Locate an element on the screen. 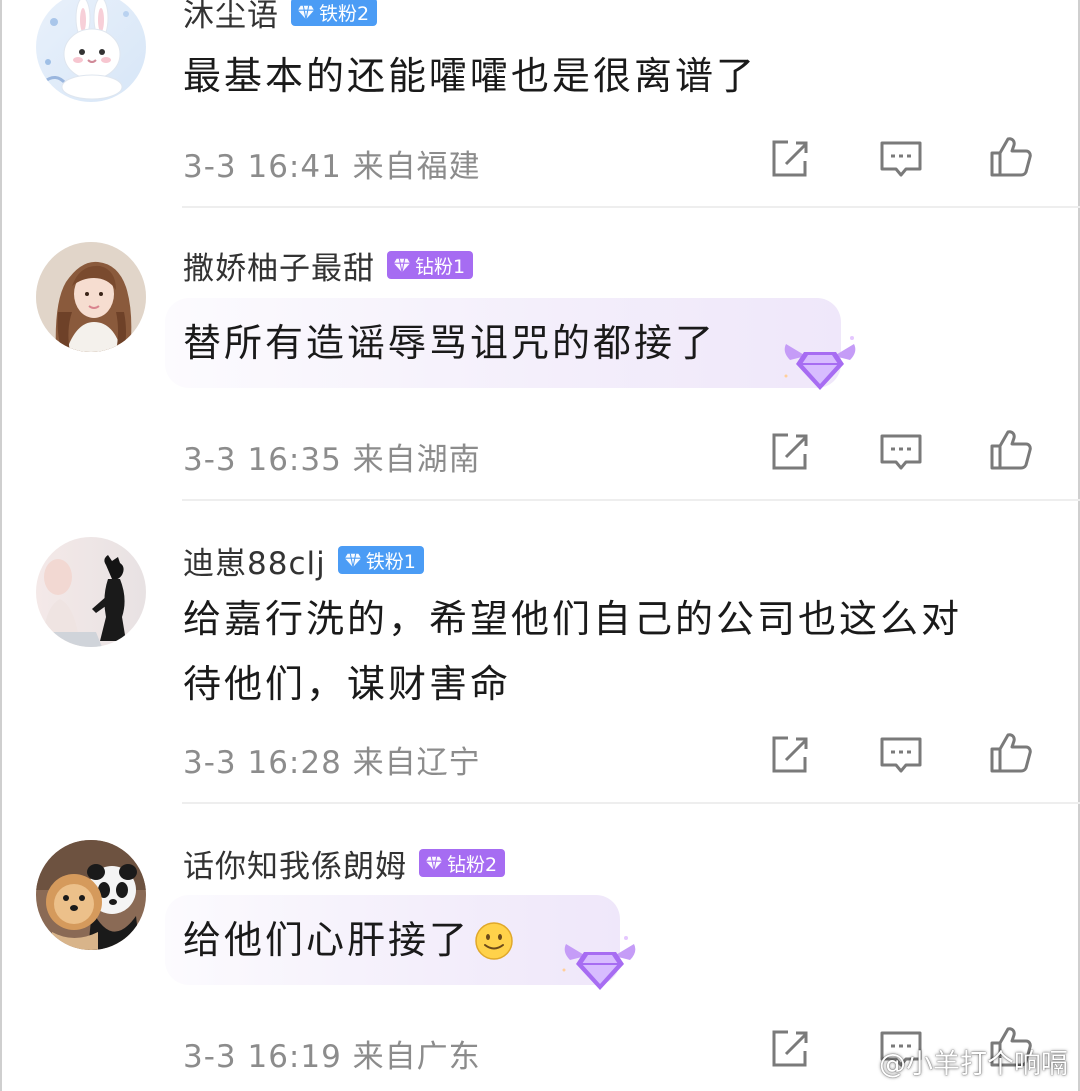  username-row: 话你知我係朗姆 钻粉2 is located at coordinates (344, 863).